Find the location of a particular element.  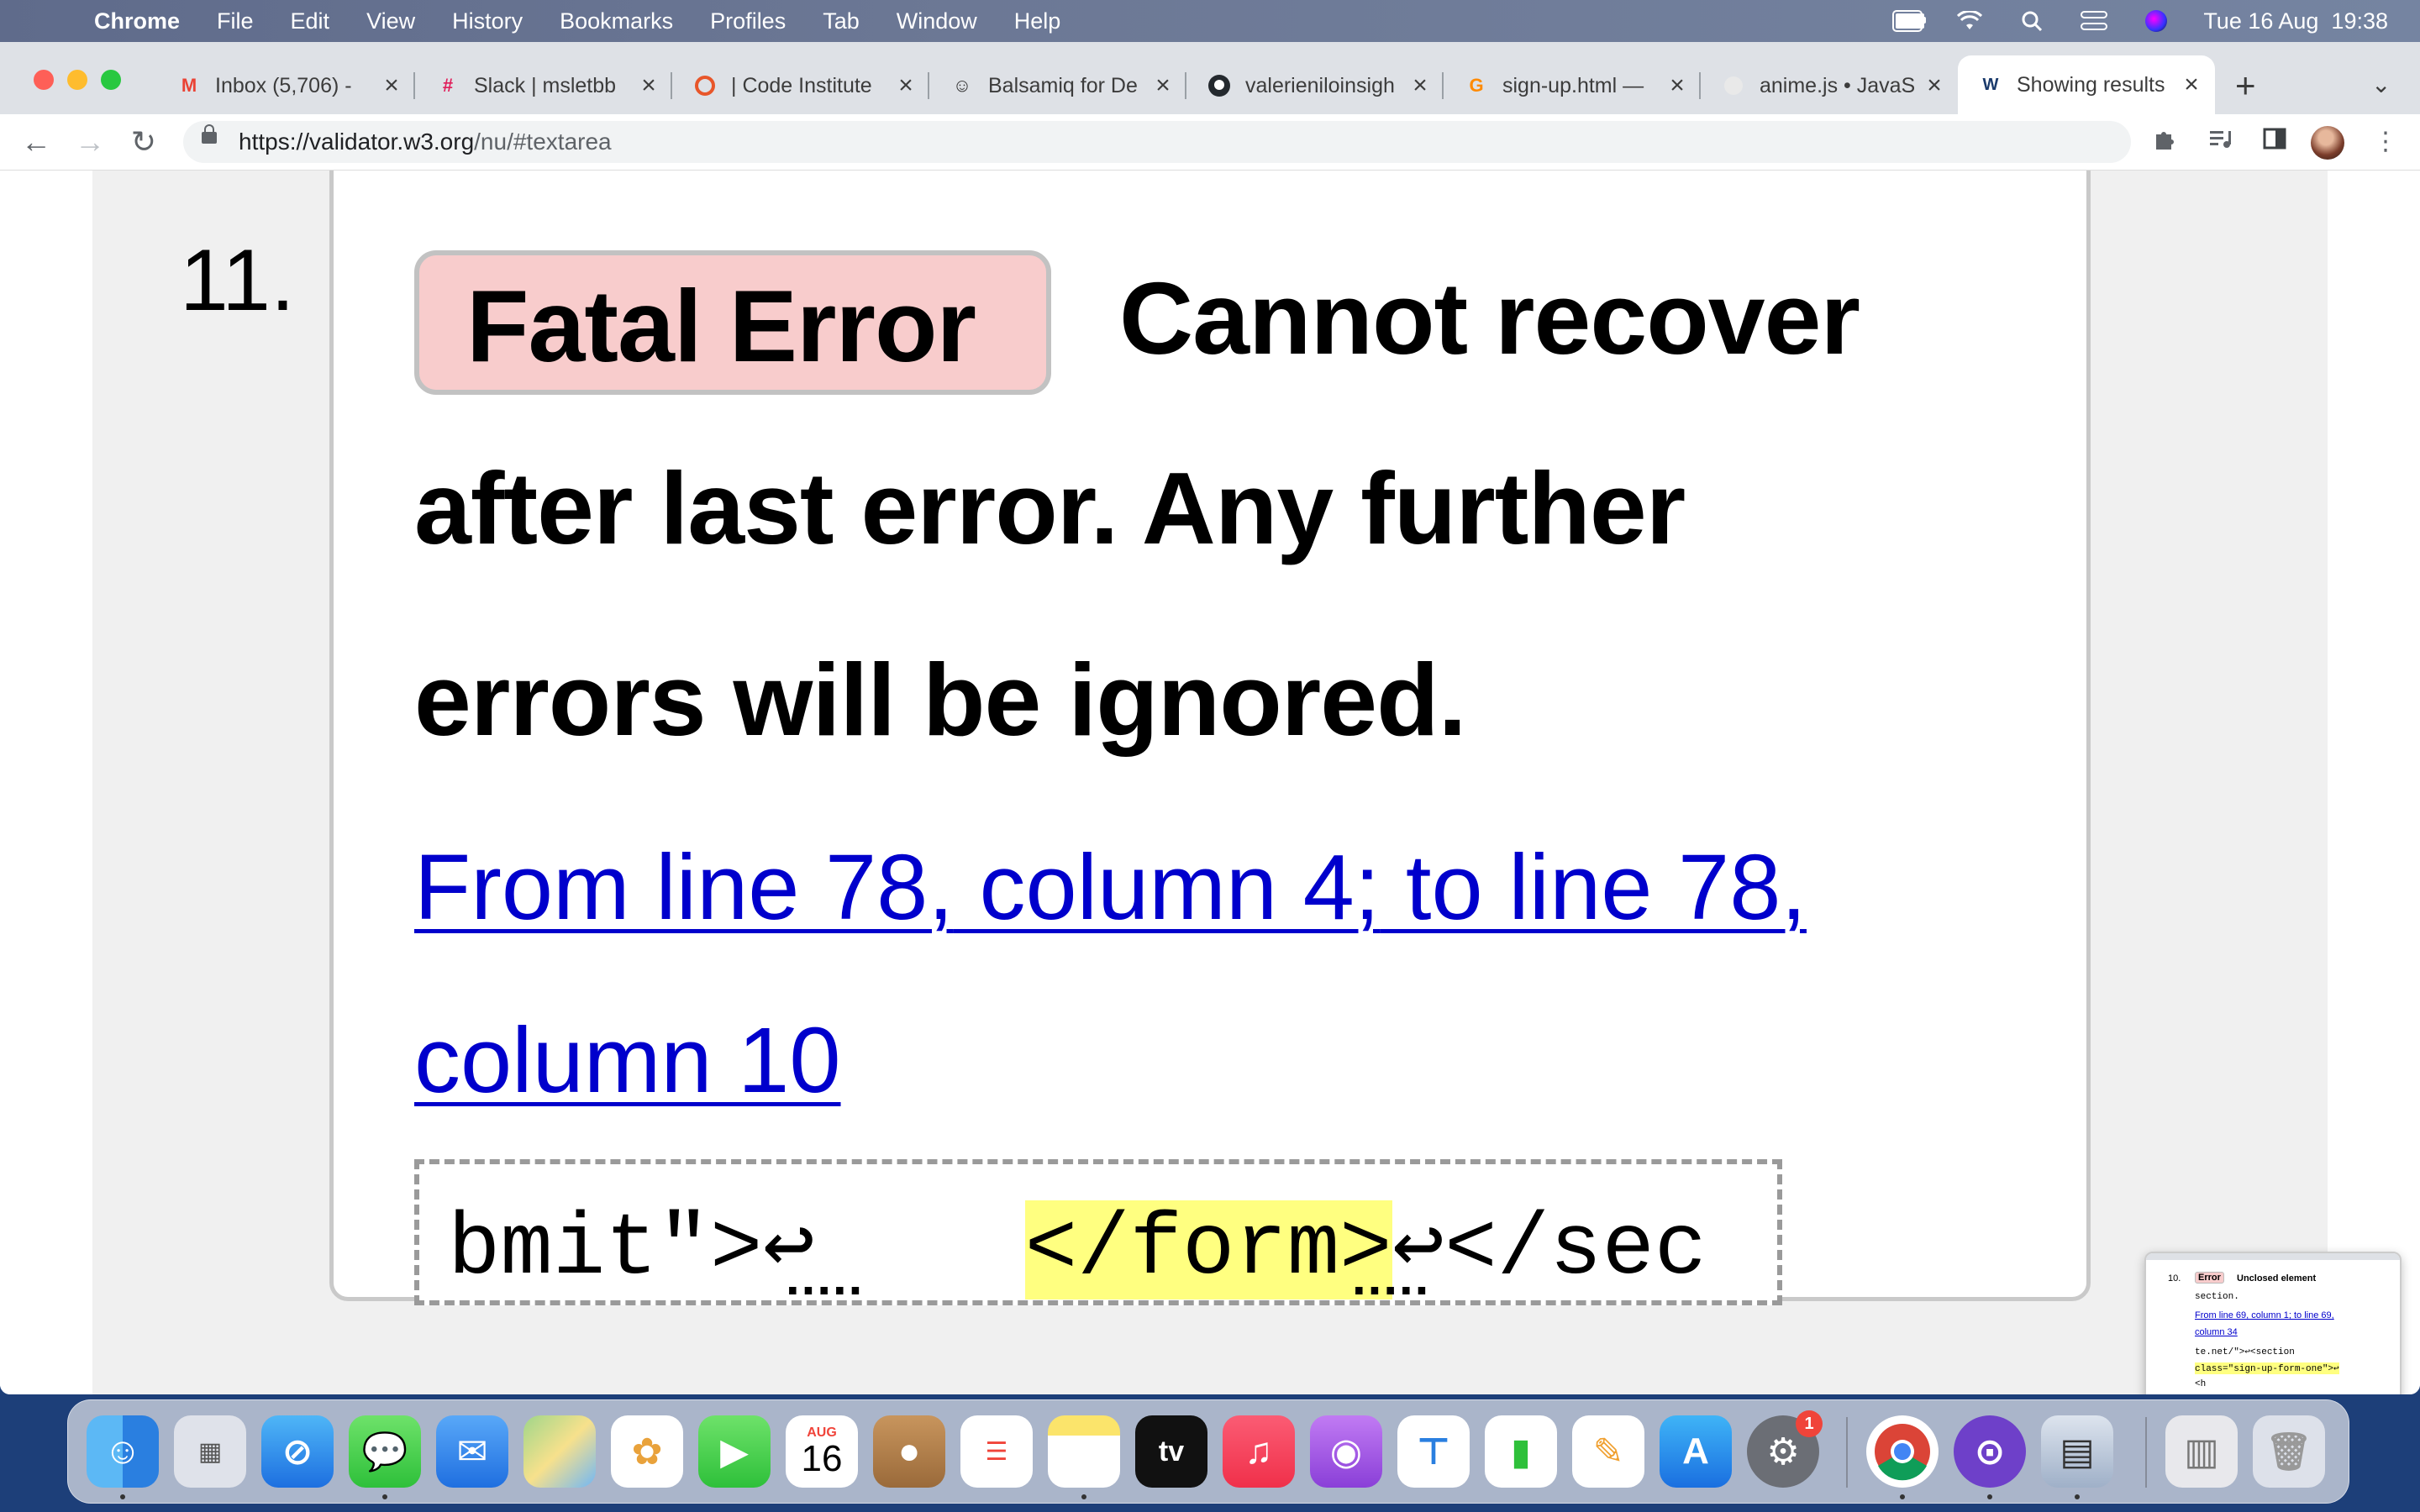

control-center-icon is located at coordinates (2094, 21).